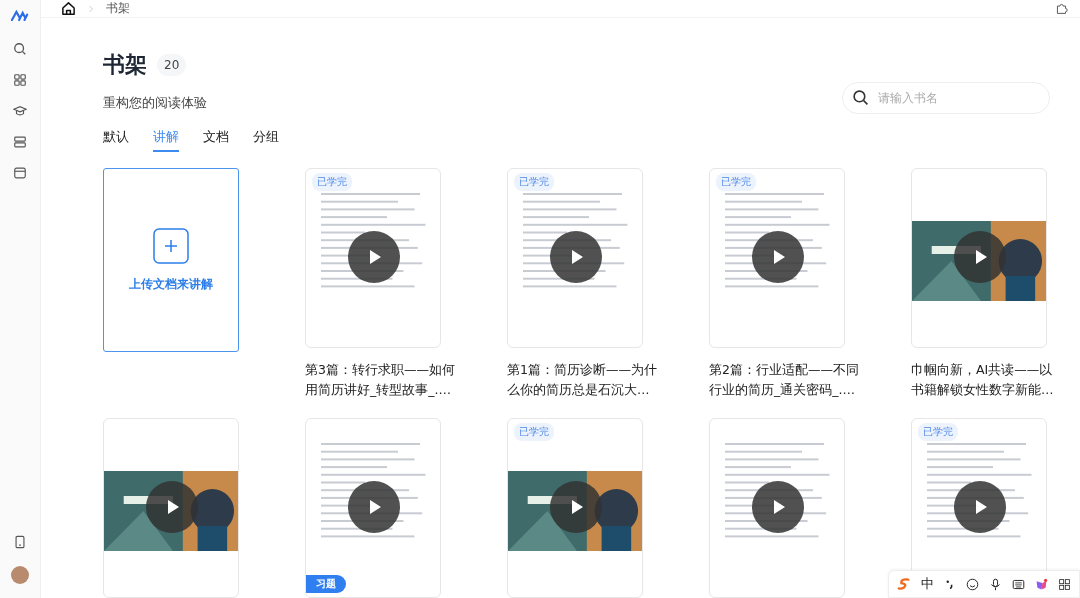 This screenshot has height=598, width=1080. What do you see at coordinates (171, 284) in the screenshot?
I see `upload-label: 上传文档来讲解` at bounding box center [171, 284].